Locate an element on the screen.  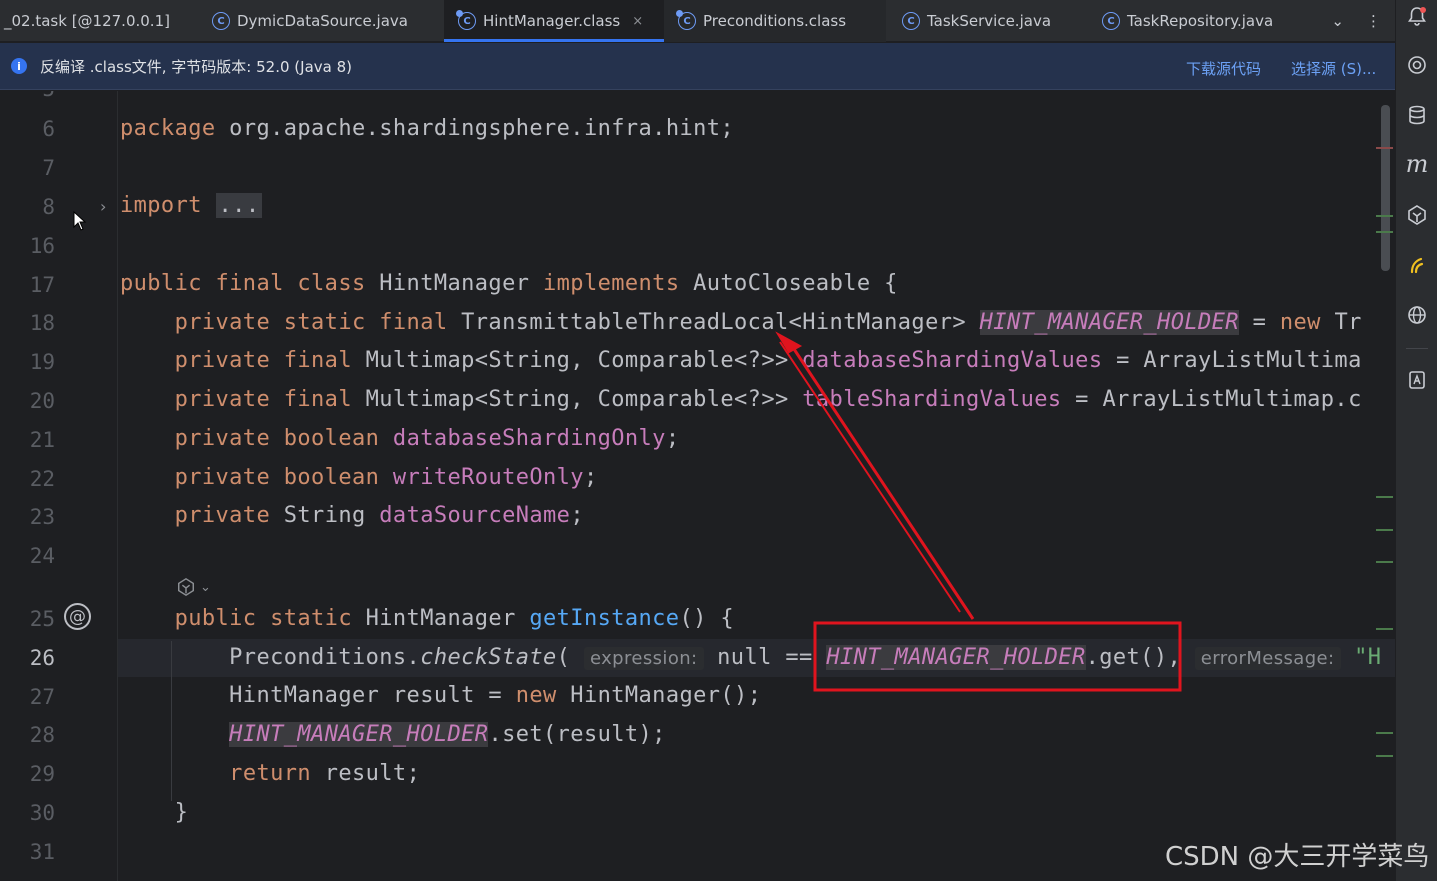
code-line-23: private String dataSourceName; is located at coordinates (352, 515).